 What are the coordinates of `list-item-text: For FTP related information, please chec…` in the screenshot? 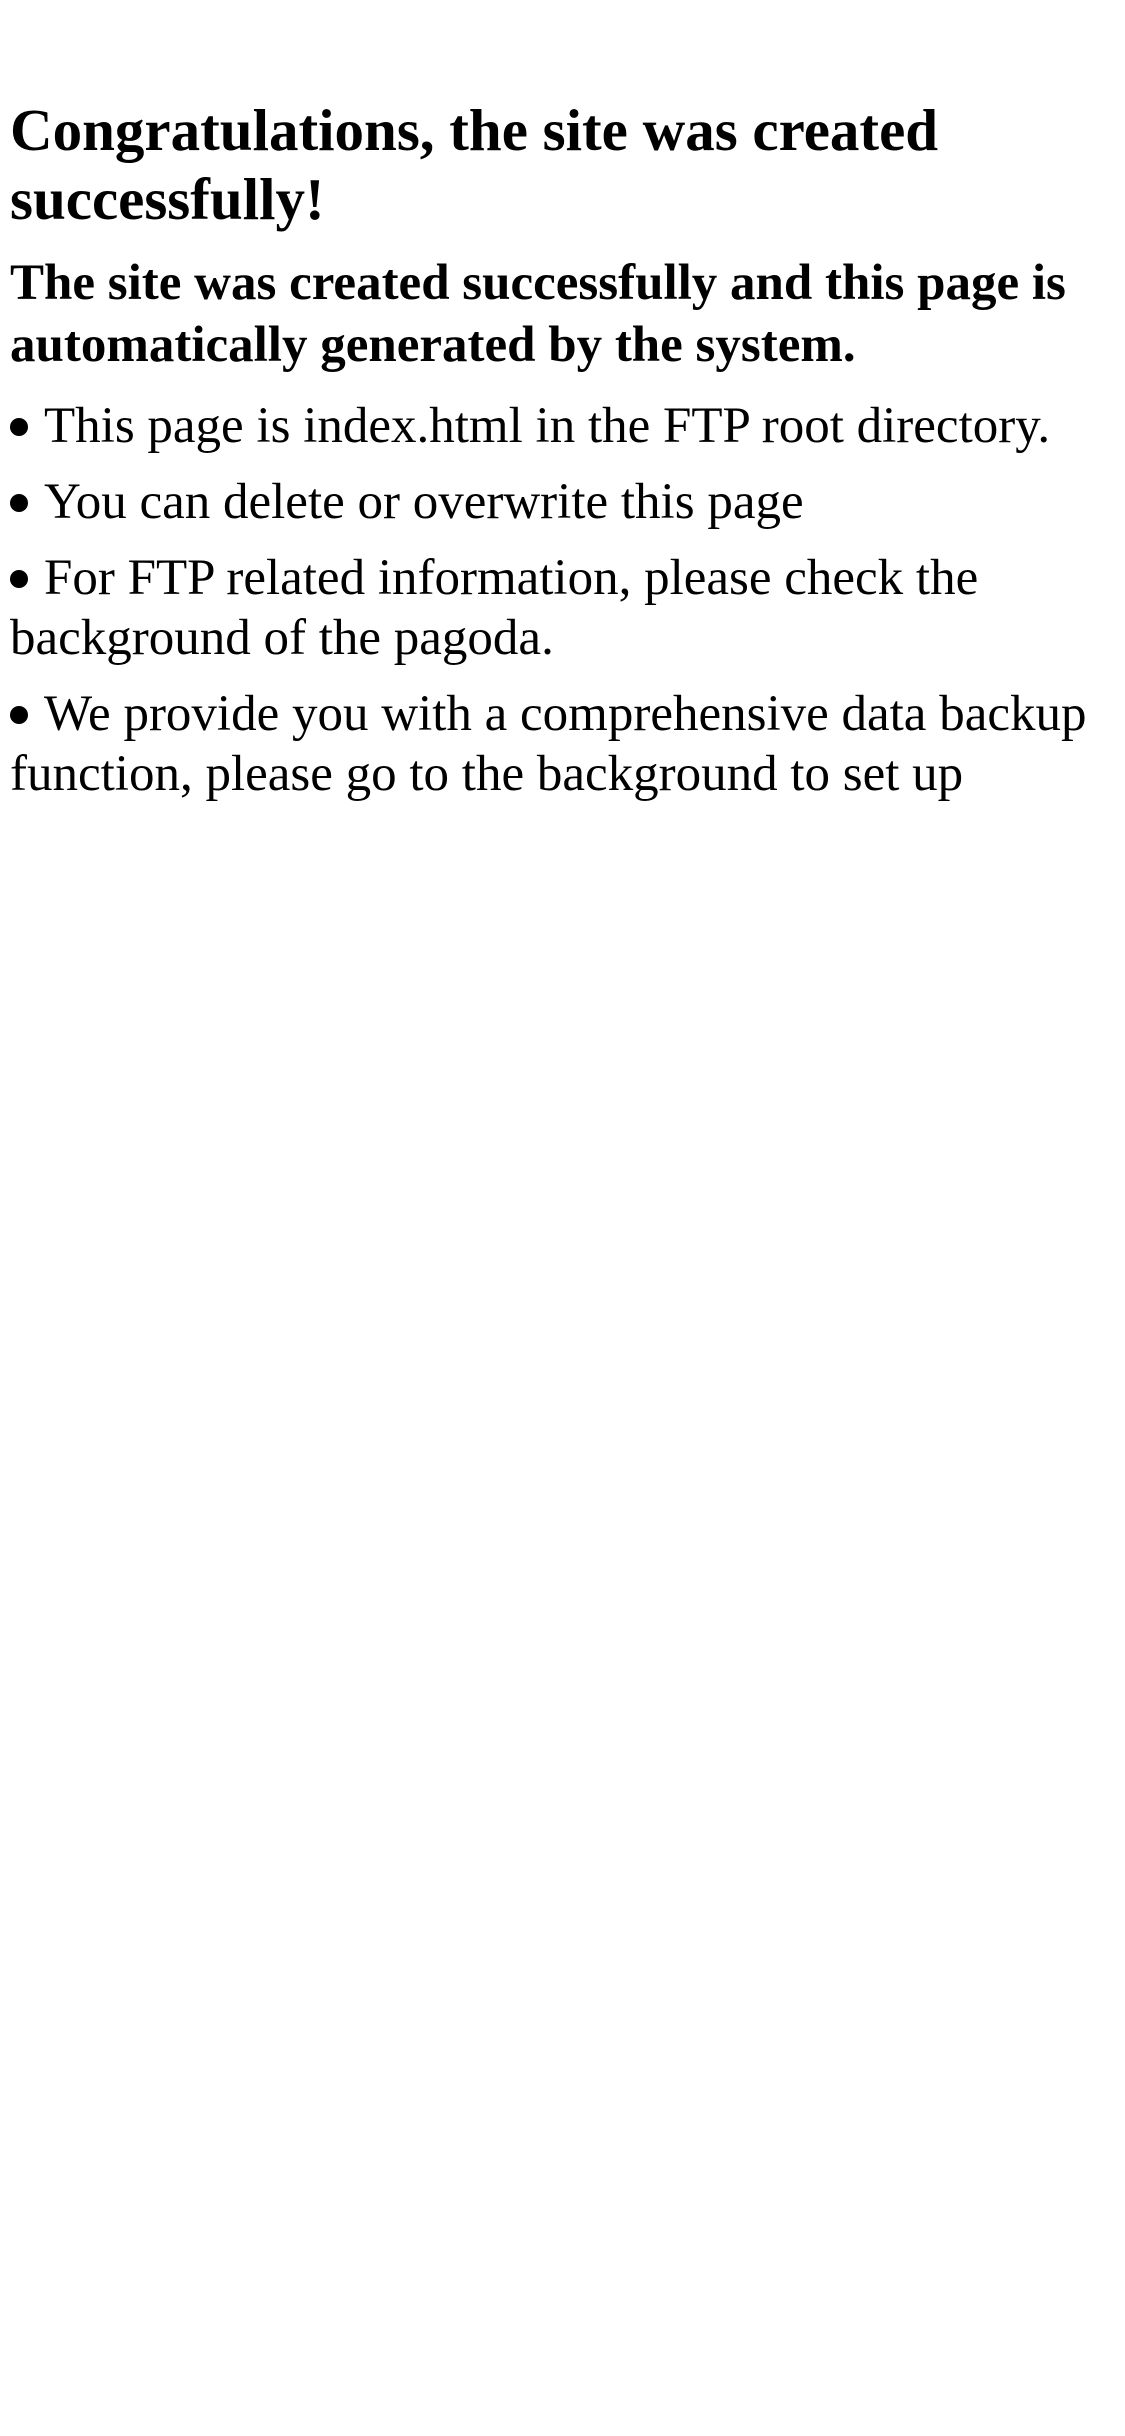 It's located at (494, 608).